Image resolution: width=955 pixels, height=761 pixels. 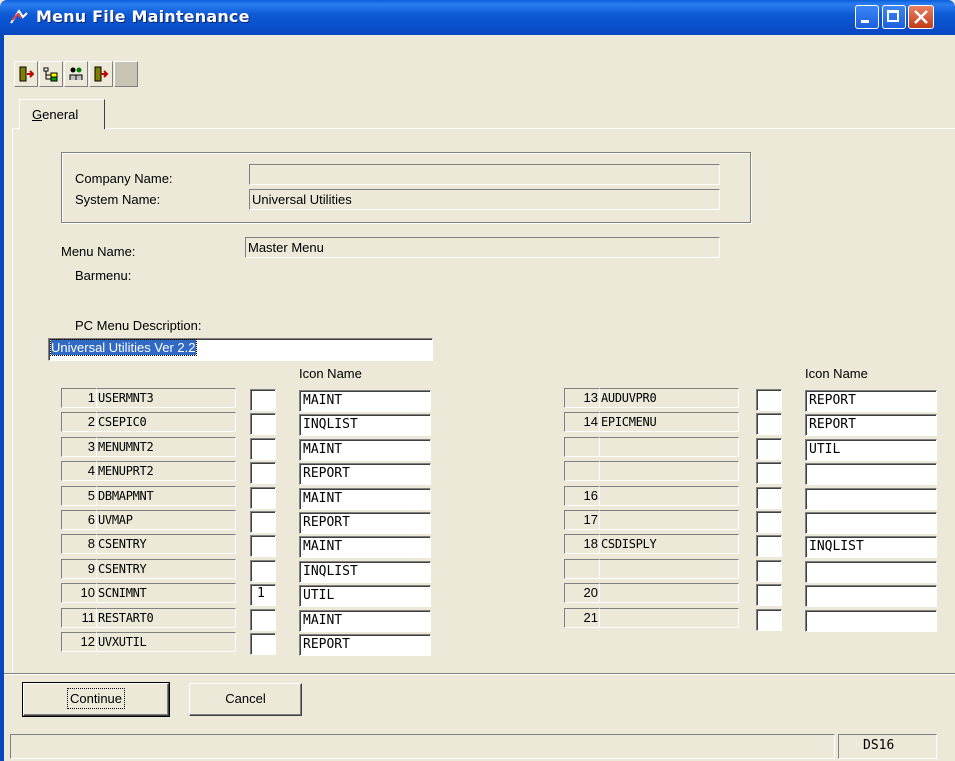 What do you see at coordinates (669, 398) in the screenshot?
I see `program-name: AUDUVPR0` at bounding box center [669, 398].